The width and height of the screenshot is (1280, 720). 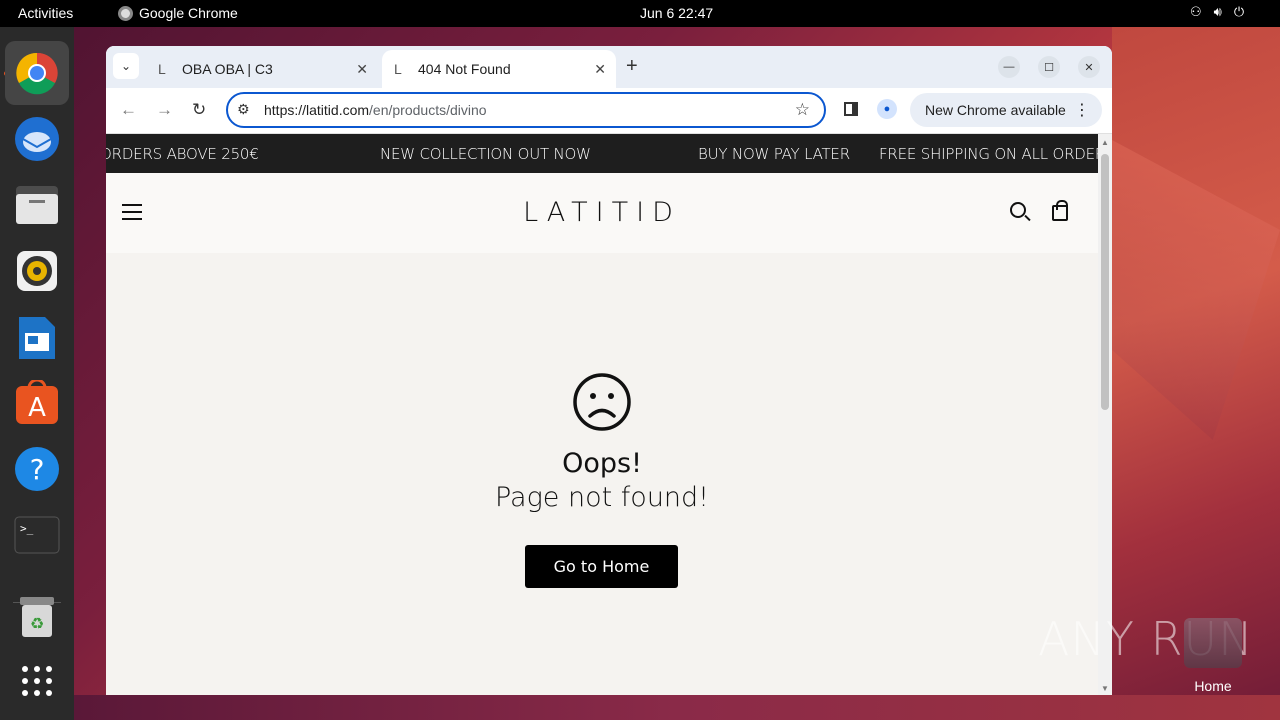 I want to click on app-menu-label: Google Chrome, so click(x=188, y=13).